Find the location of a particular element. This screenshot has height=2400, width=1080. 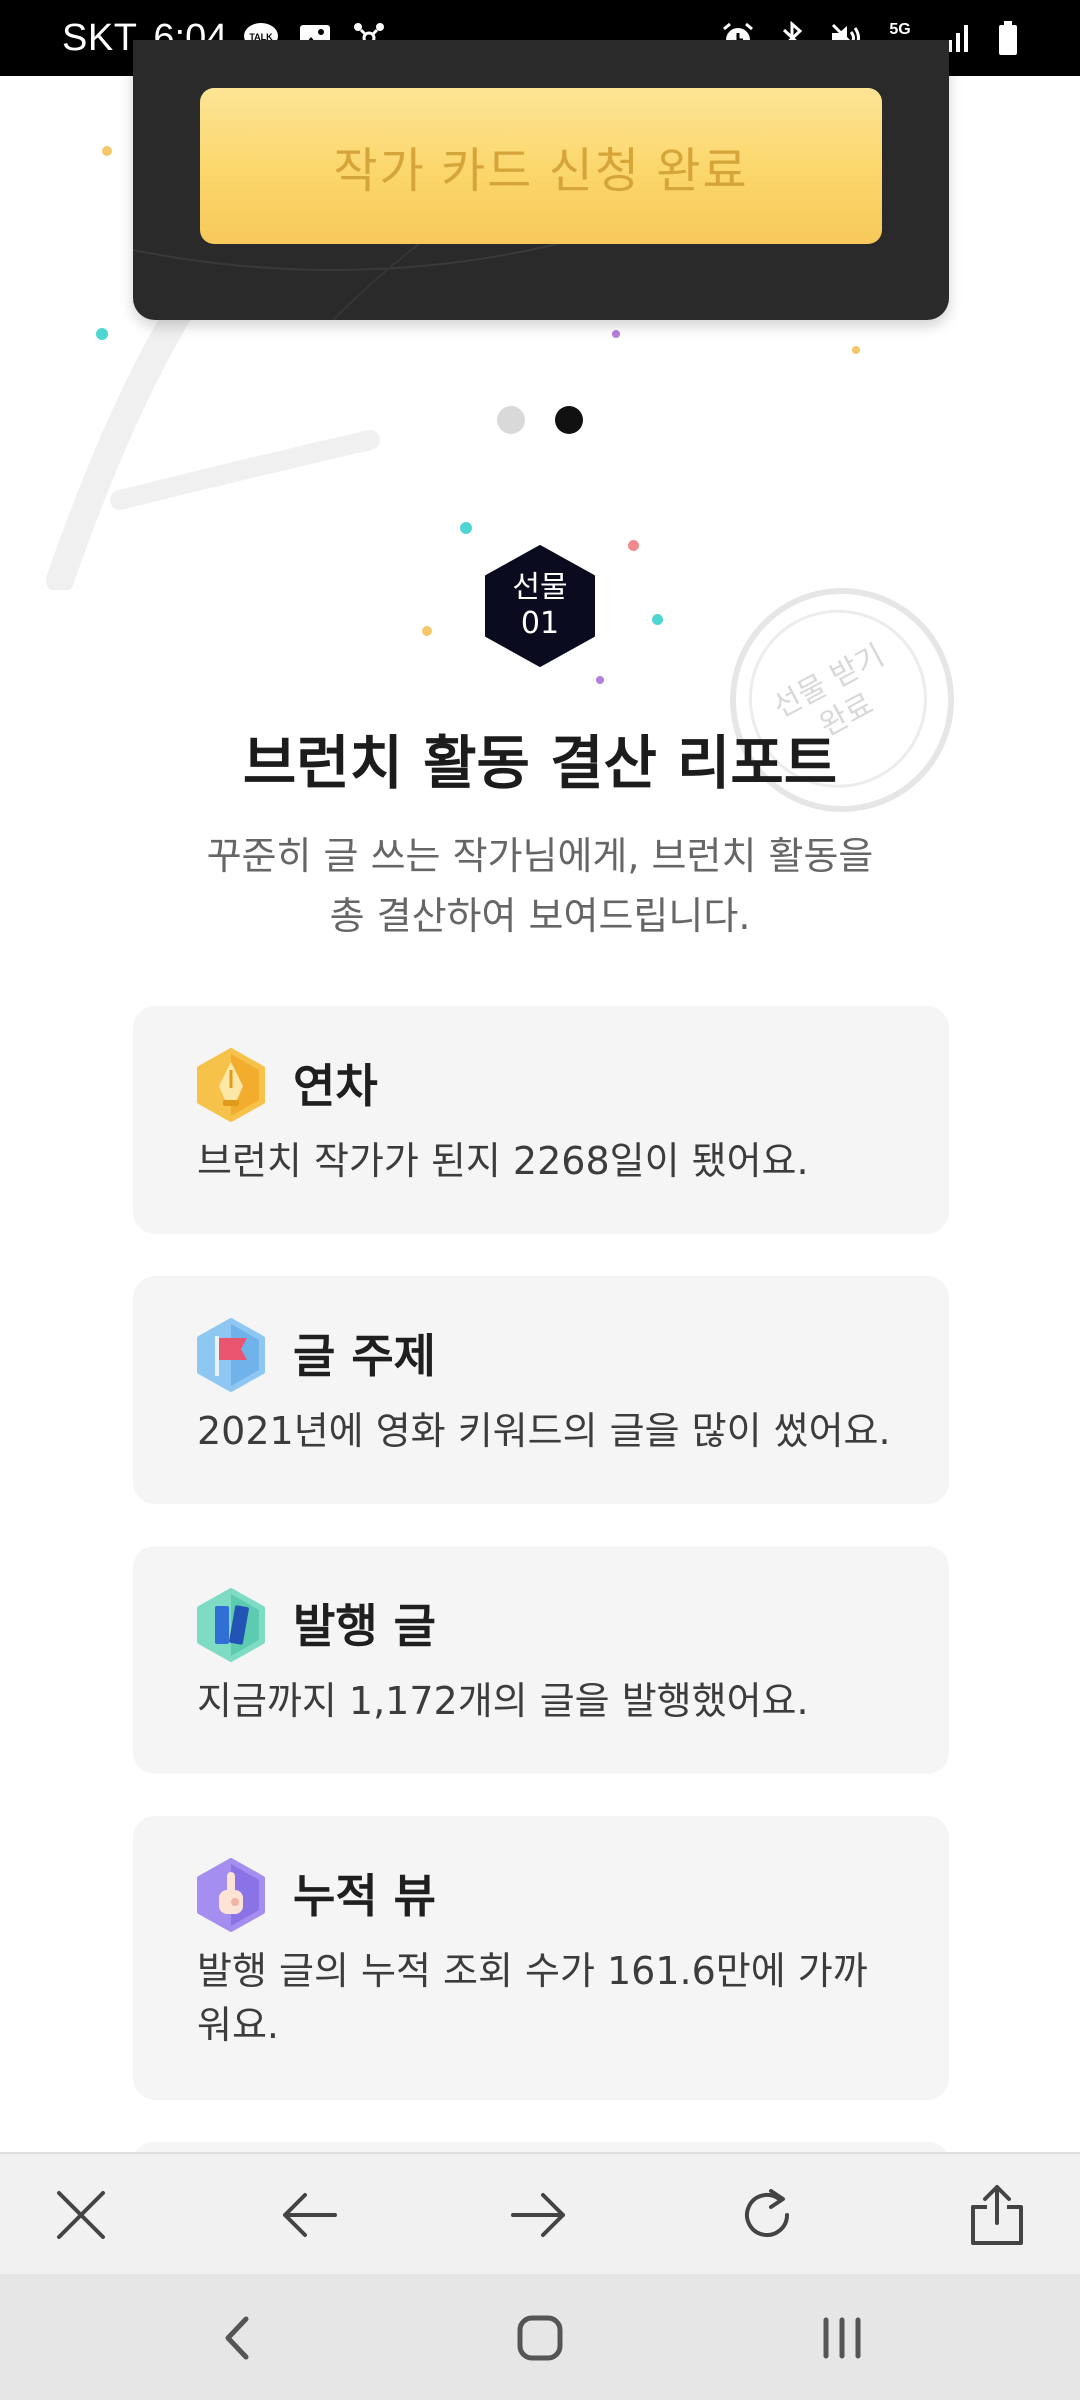

pager-dot-active is located at coordinates (569, 420).